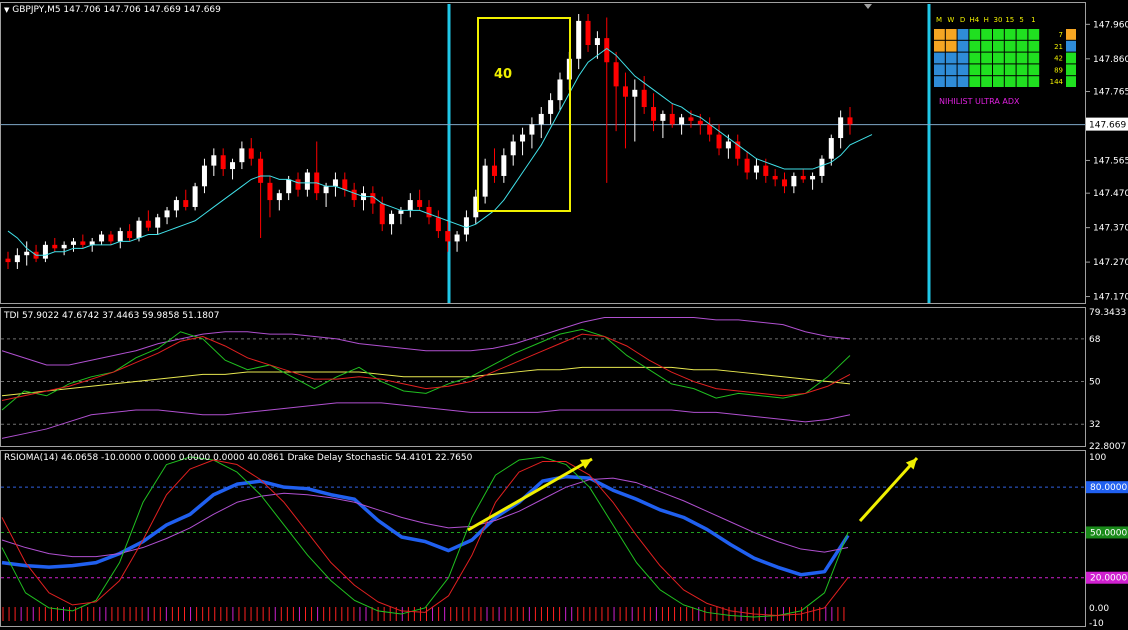 The width and height of the screenshot is (1128, 630). What do you see at coordinates (1096, 624) in the screenshot?
I see `rsioma-tick-label: -10` at bounding box center [1096, 624].